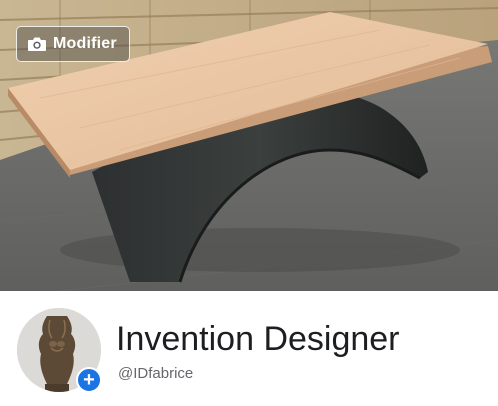 The height and width of the screenshot is (406, 498). I want to click on profile-name: Invention Designer, so click(258, 339).